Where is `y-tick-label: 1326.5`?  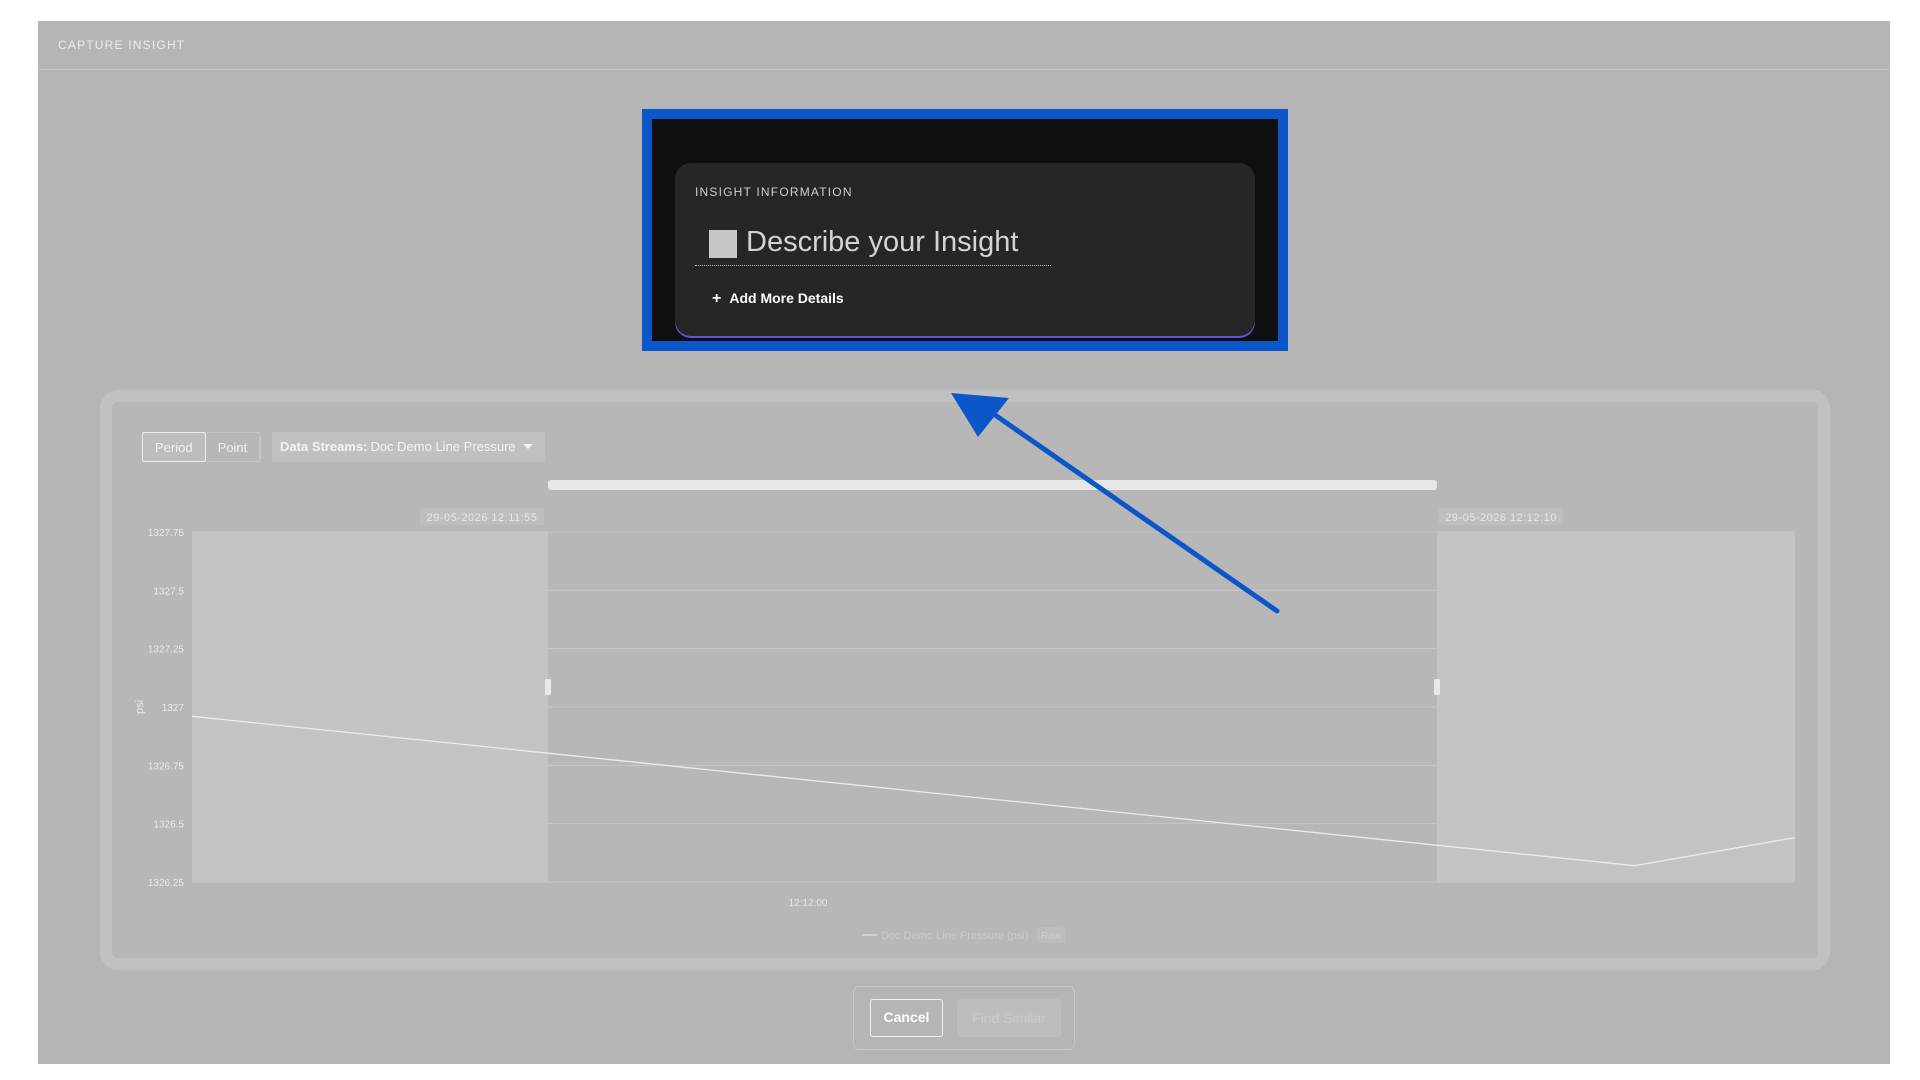
y-tick-label: 1326.5 is located at coordinates (168, 825).